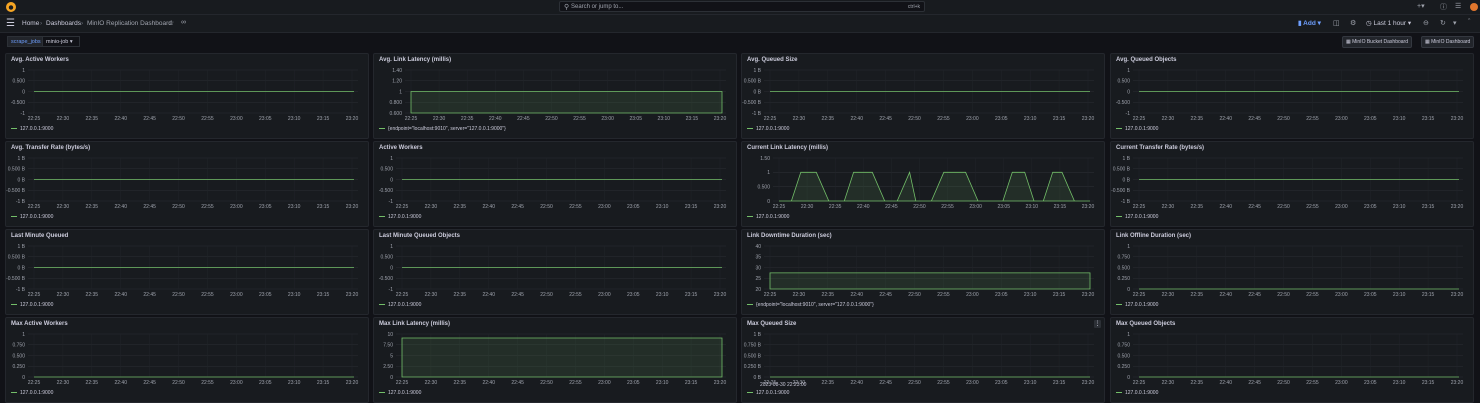 The height and width of the screenshot is (403, 1480). Describe the element at coordinates (742, 6) in the screenshot. I see `search-input: ⚲ Search or jump to... ctrl+k` at that location.